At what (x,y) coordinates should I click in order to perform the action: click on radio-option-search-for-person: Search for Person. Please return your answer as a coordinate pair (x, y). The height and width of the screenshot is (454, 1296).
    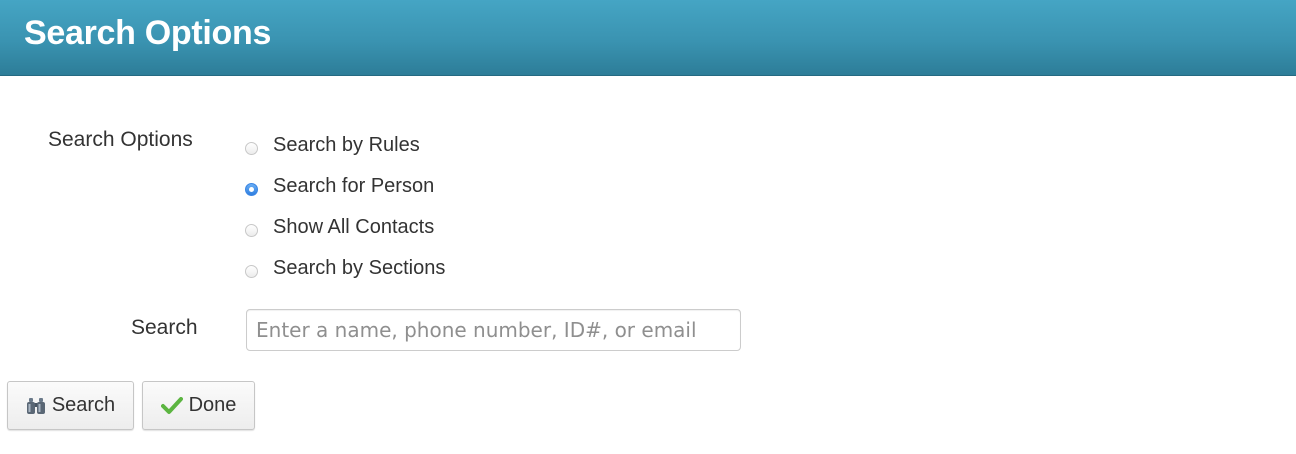
    Looking at the image, I should click on (339, 186).